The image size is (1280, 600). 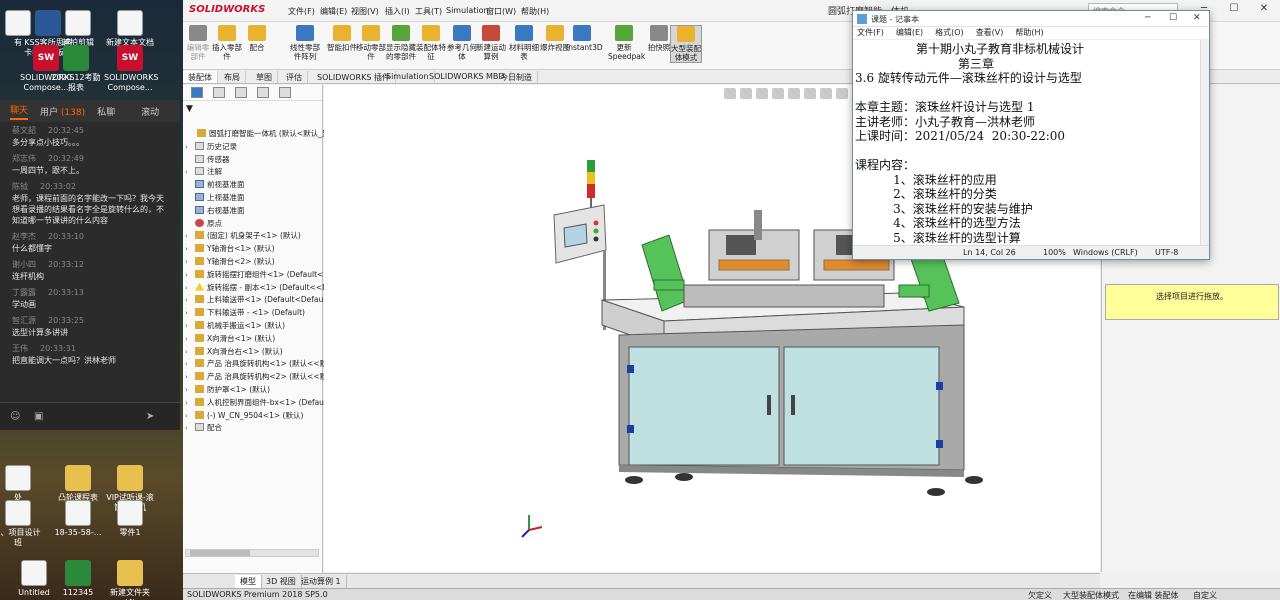 What do you see at coordinates (990, 32) in the screenshot?
I see `notepad-menu-item: 查看(V)` at bounding box center [990, 32].